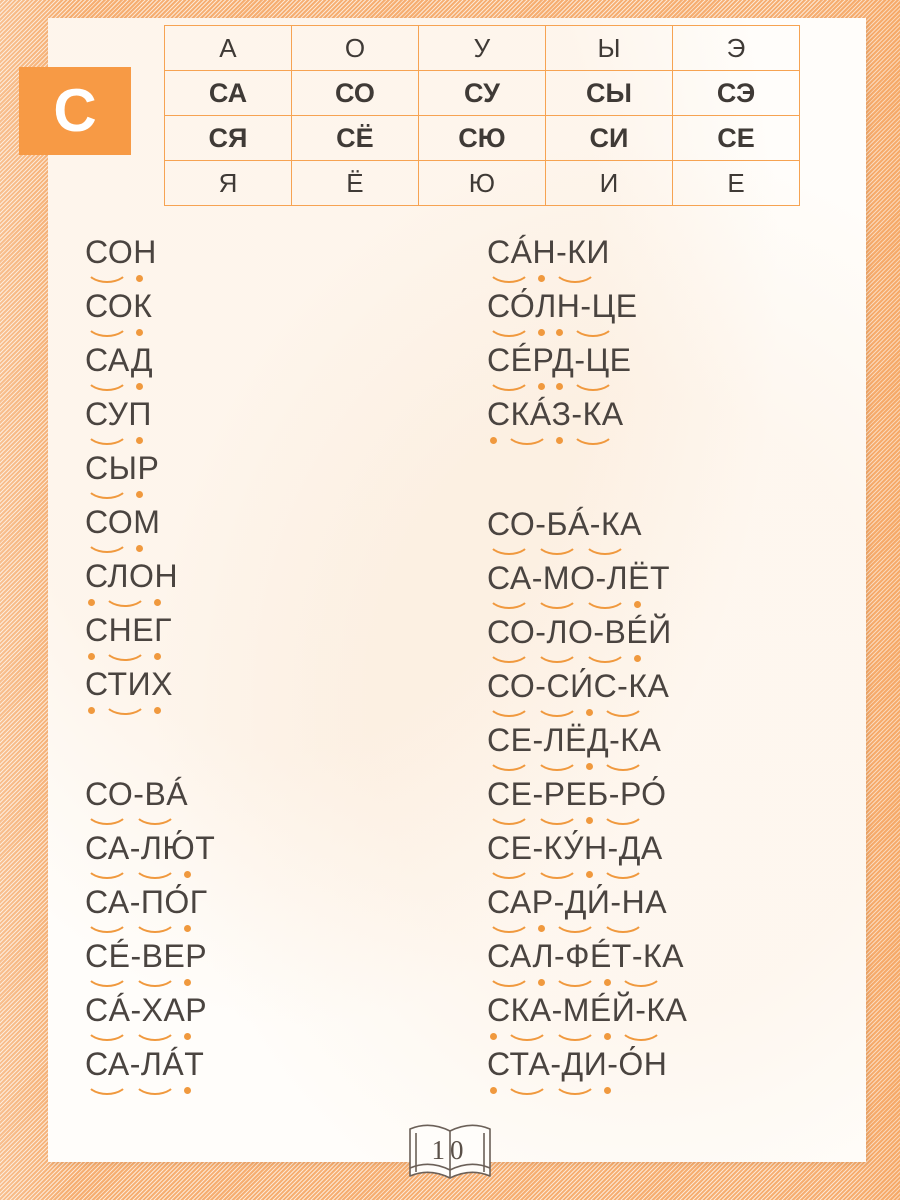  What do you see at coordinates (482, 93) in the screenshot?
I see `syllable-table-row: СА СО СУ СЫ СЭ` at bounding box center [482, 93].